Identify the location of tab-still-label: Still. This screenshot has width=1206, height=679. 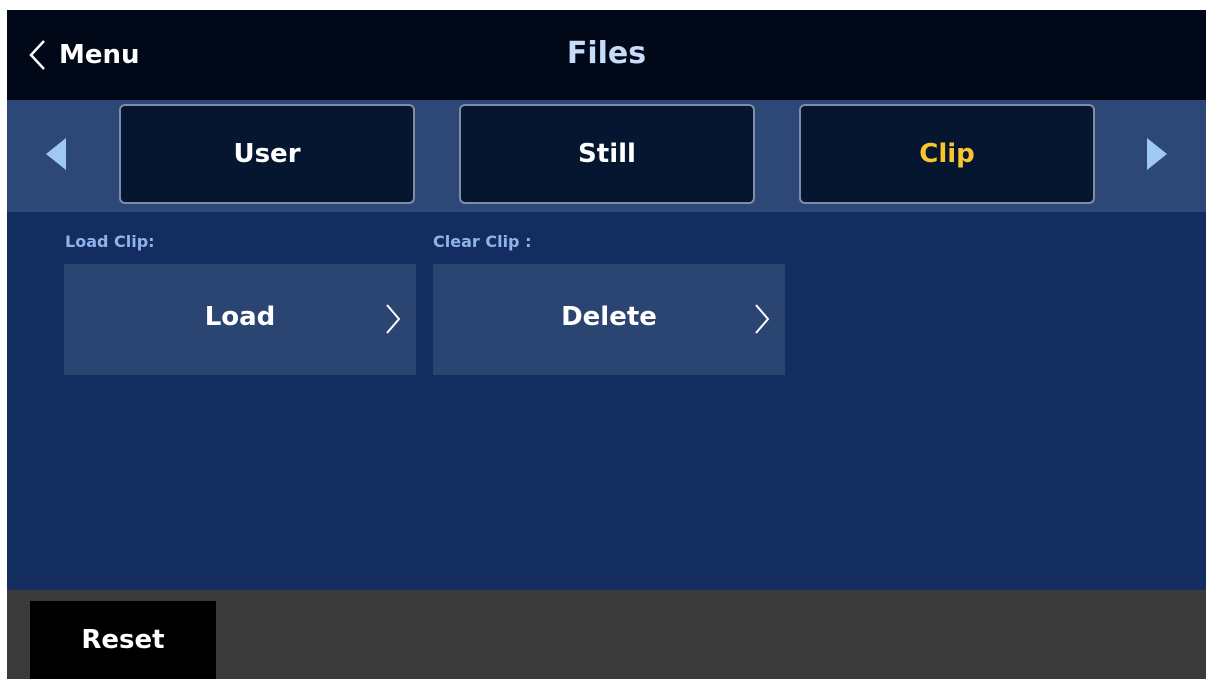
(607, 154).